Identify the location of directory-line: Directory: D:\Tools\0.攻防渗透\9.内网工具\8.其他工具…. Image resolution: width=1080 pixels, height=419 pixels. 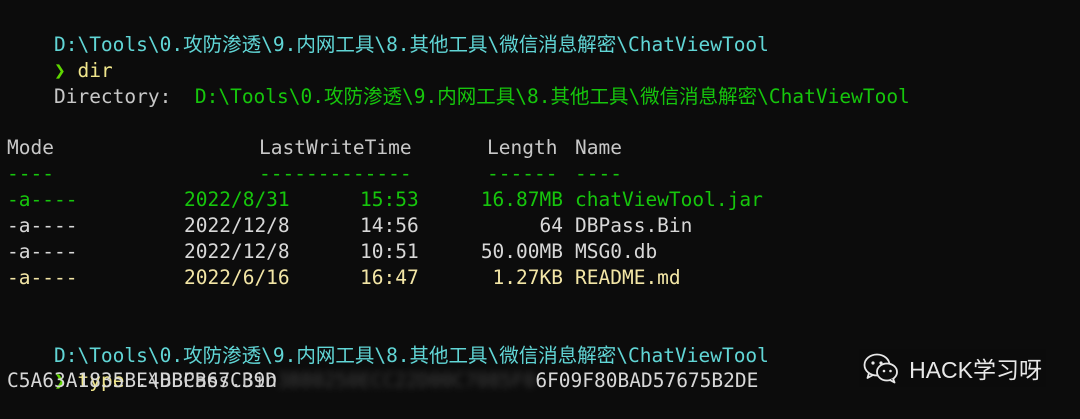
(540, 97).